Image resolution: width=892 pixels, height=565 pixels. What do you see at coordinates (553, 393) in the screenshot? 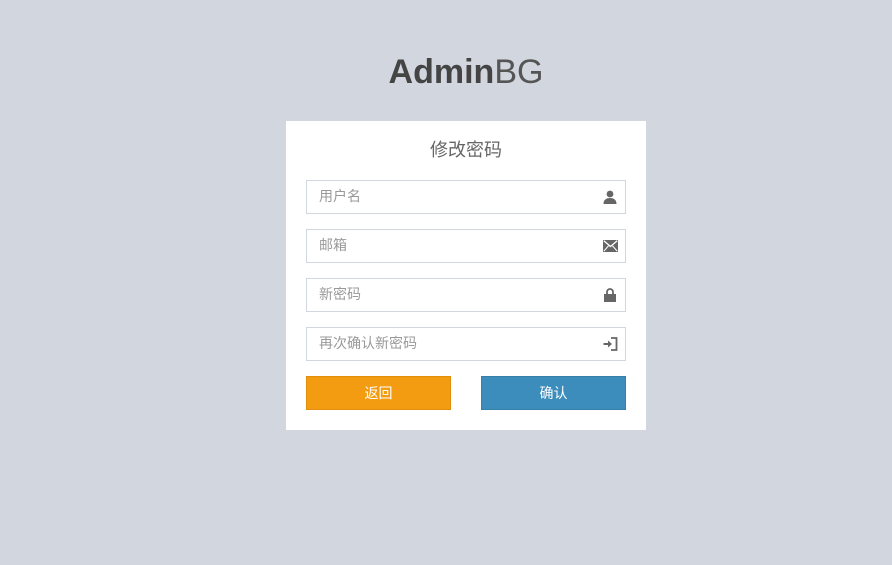
I see `confirm-button: 确认` at bounding box center [553, 393].